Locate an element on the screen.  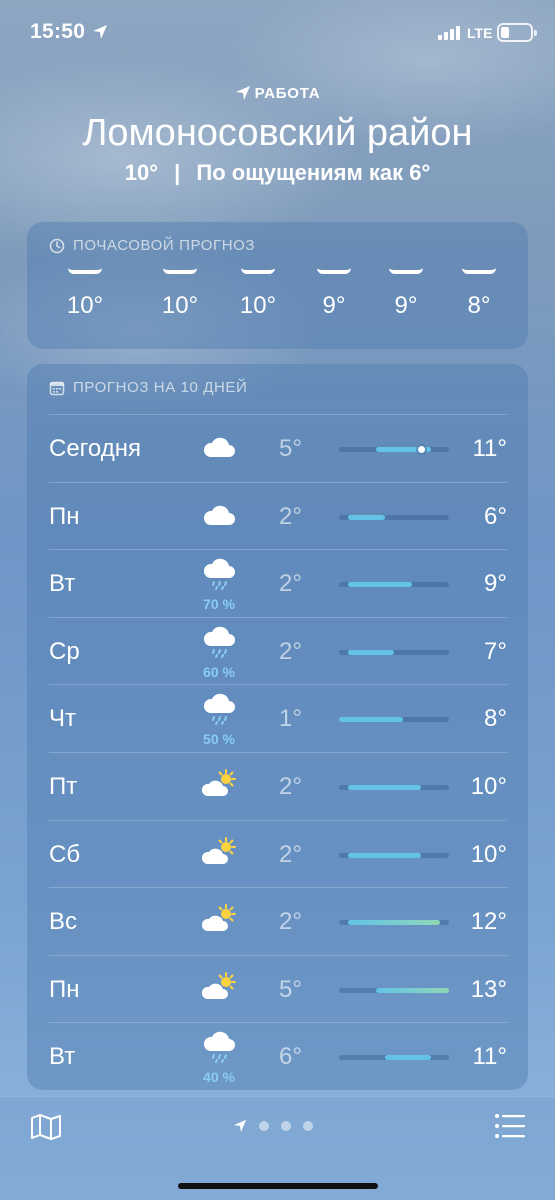
day-row: Вт 70 % 2° 9° is located at coordinates (278, 582).